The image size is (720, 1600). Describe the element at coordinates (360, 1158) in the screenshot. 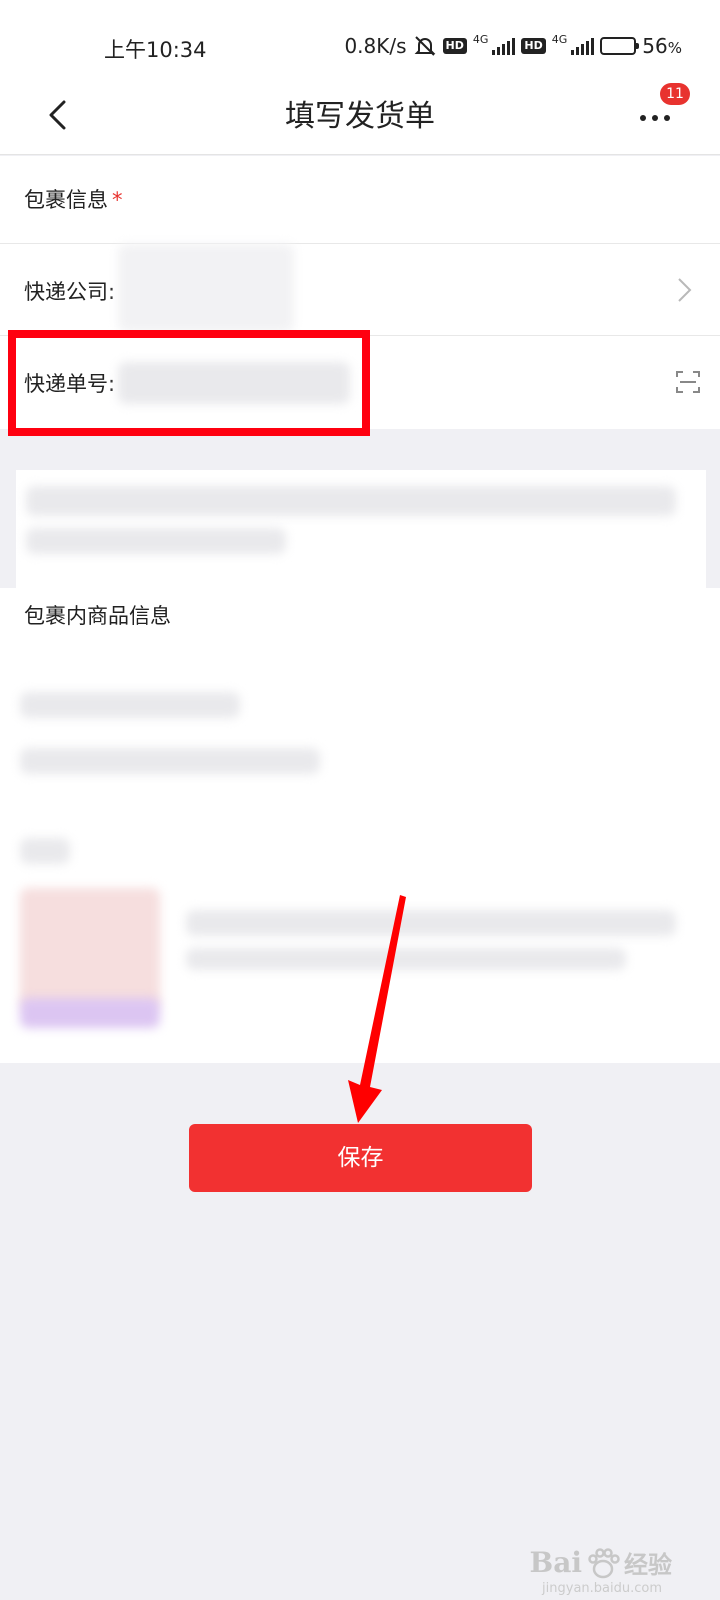

I see `save-button: 保存` at that location.